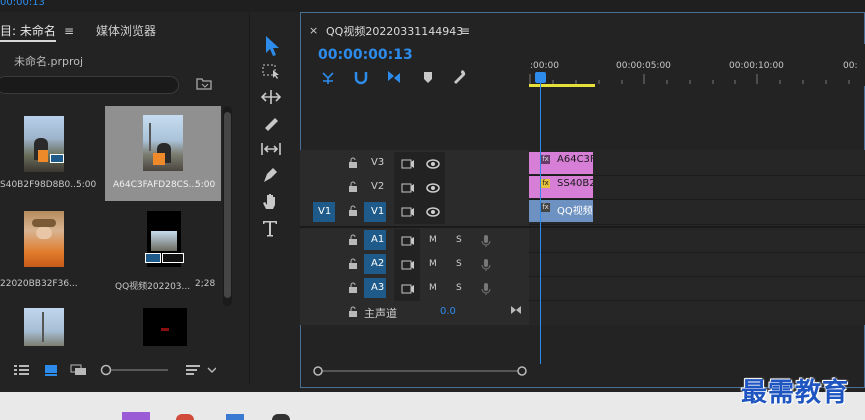  Describe the element at coordinates (414, 313) in the screenshot. I see `track-row-master: 主声道 0.0` at that location.